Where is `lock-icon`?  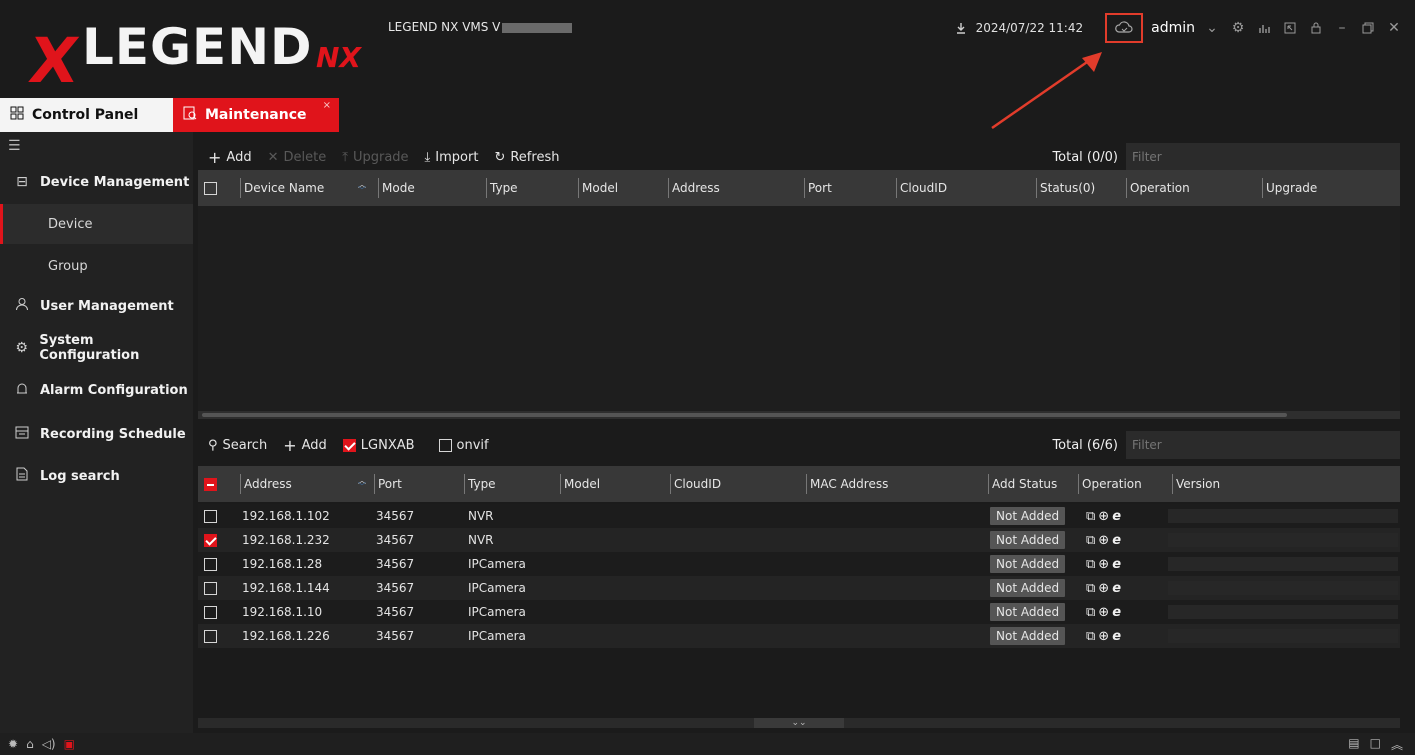 lock-icon is located at coordinates (1316, 28).